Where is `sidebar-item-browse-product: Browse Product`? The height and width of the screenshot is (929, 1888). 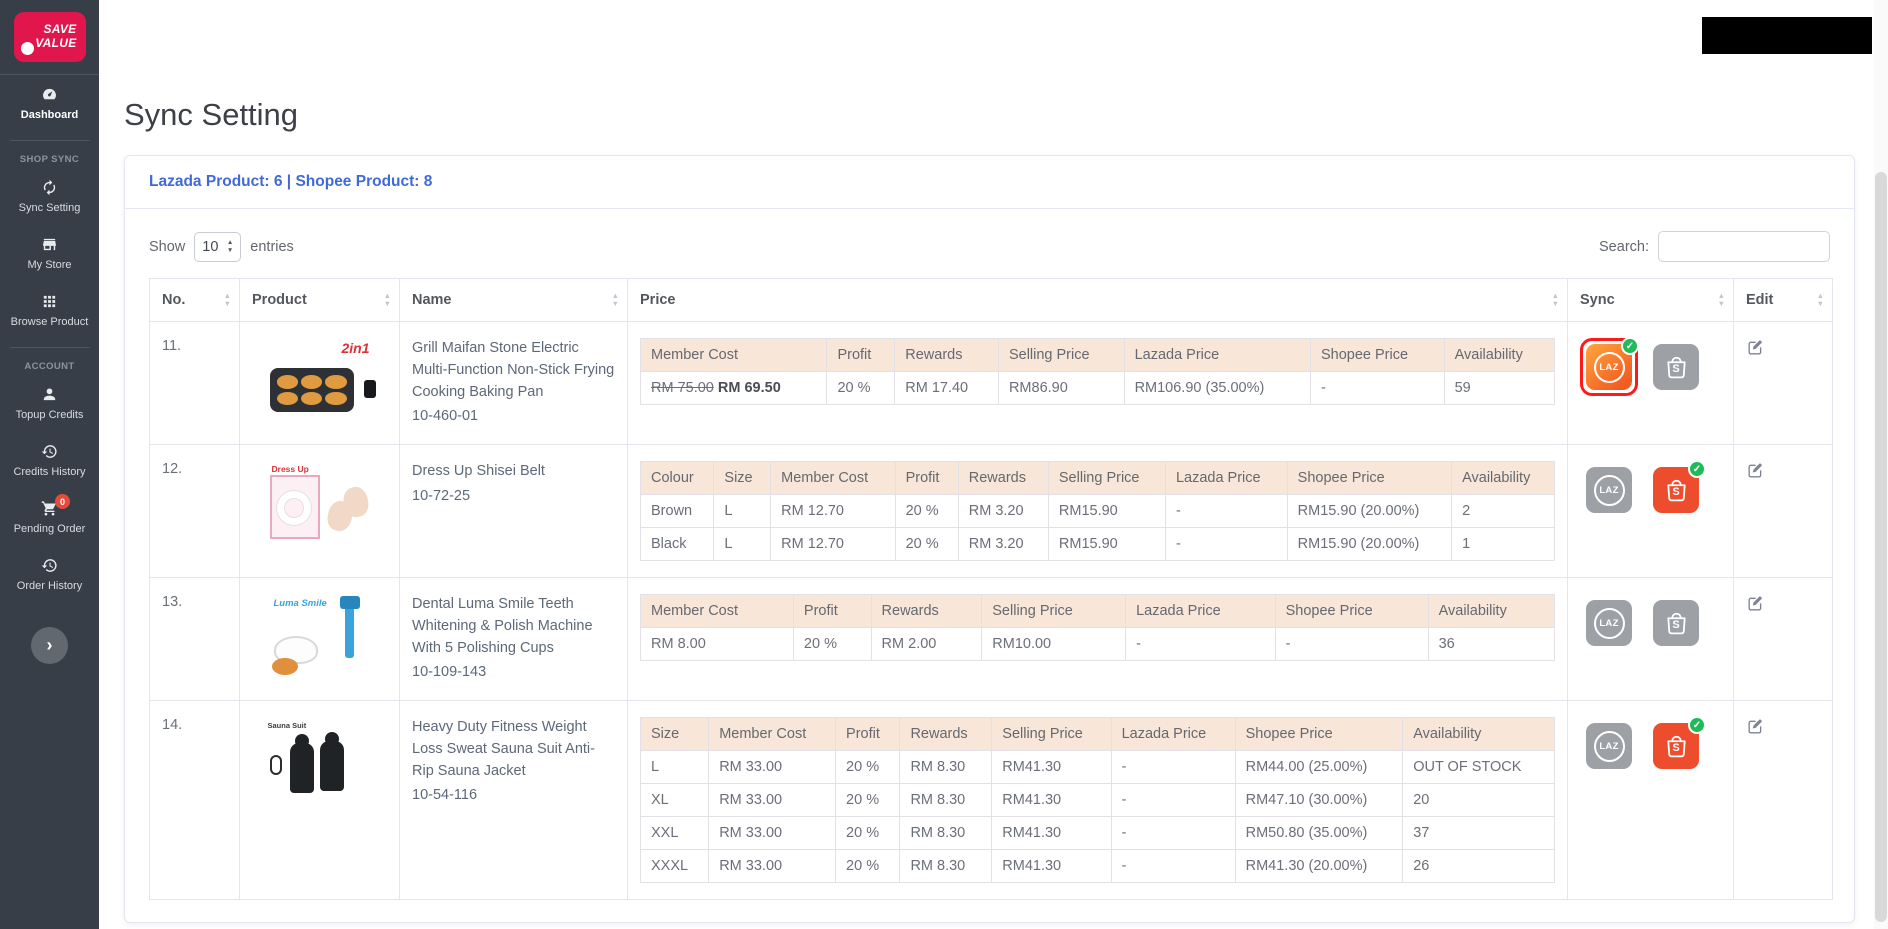
sidebar-item-browse-product: Browse Product is located at coordinates (49, 310).